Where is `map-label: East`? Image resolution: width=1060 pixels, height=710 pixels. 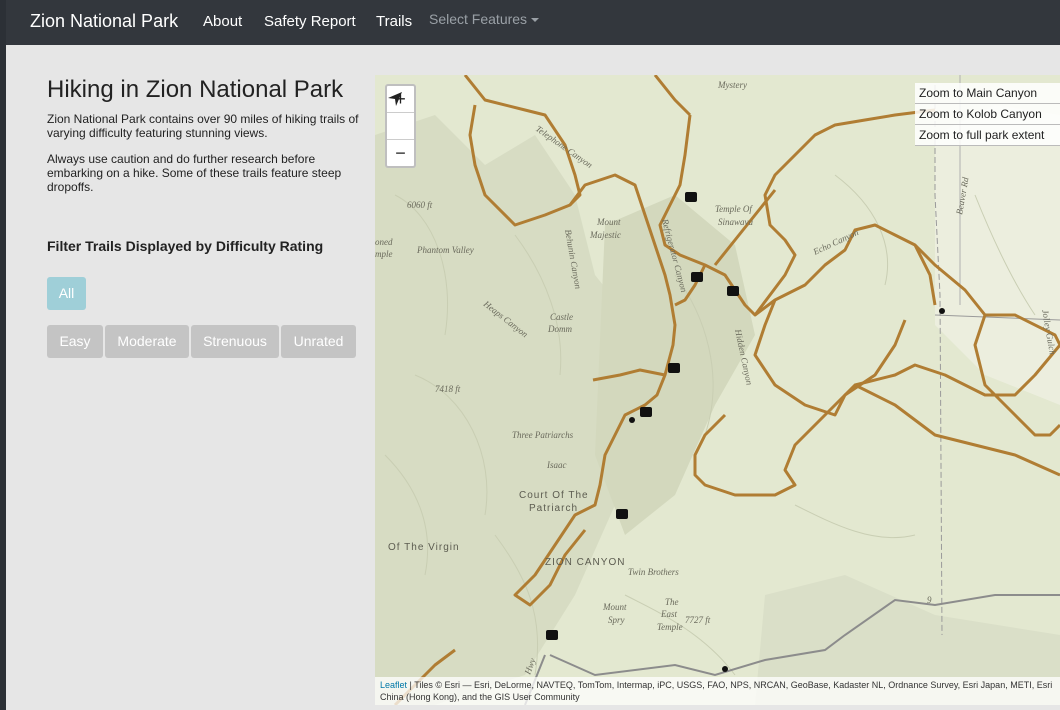 map-label: East is located at coordinates (669, 614).